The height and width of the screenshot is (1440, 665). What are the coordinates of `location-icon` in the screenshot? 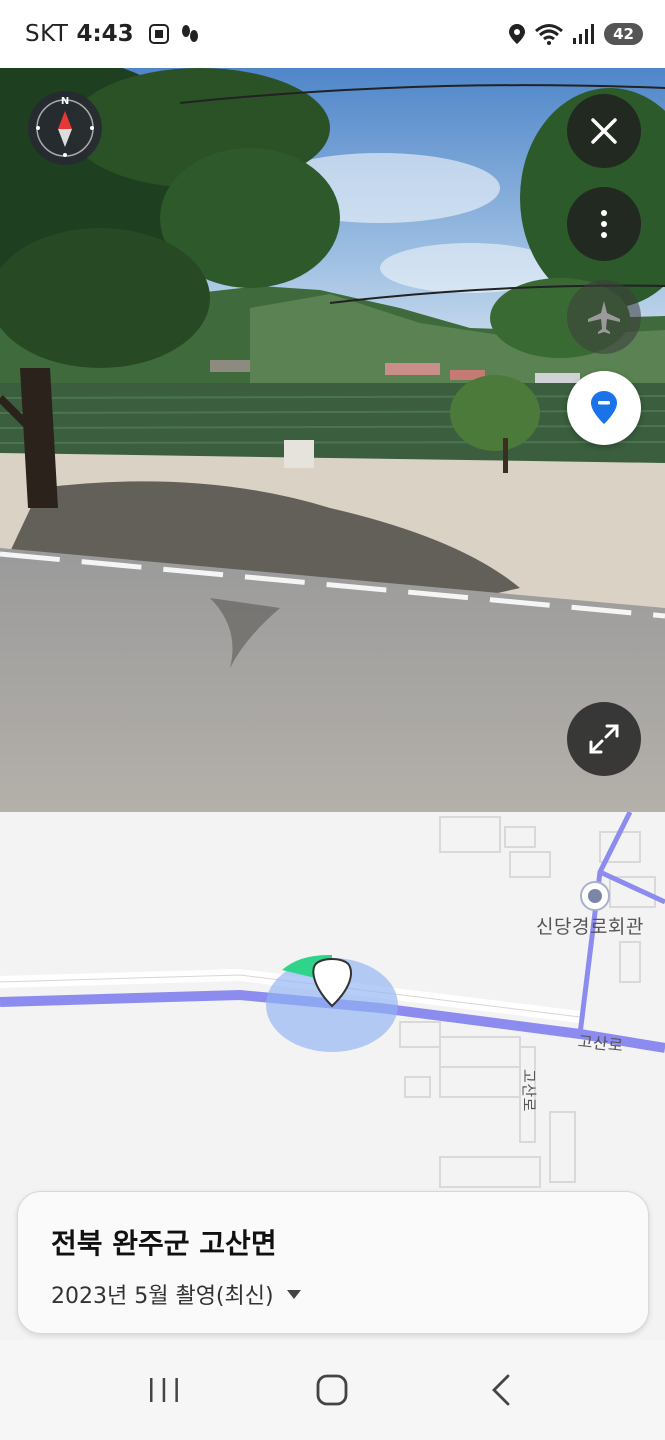 It's located at (517, 34).